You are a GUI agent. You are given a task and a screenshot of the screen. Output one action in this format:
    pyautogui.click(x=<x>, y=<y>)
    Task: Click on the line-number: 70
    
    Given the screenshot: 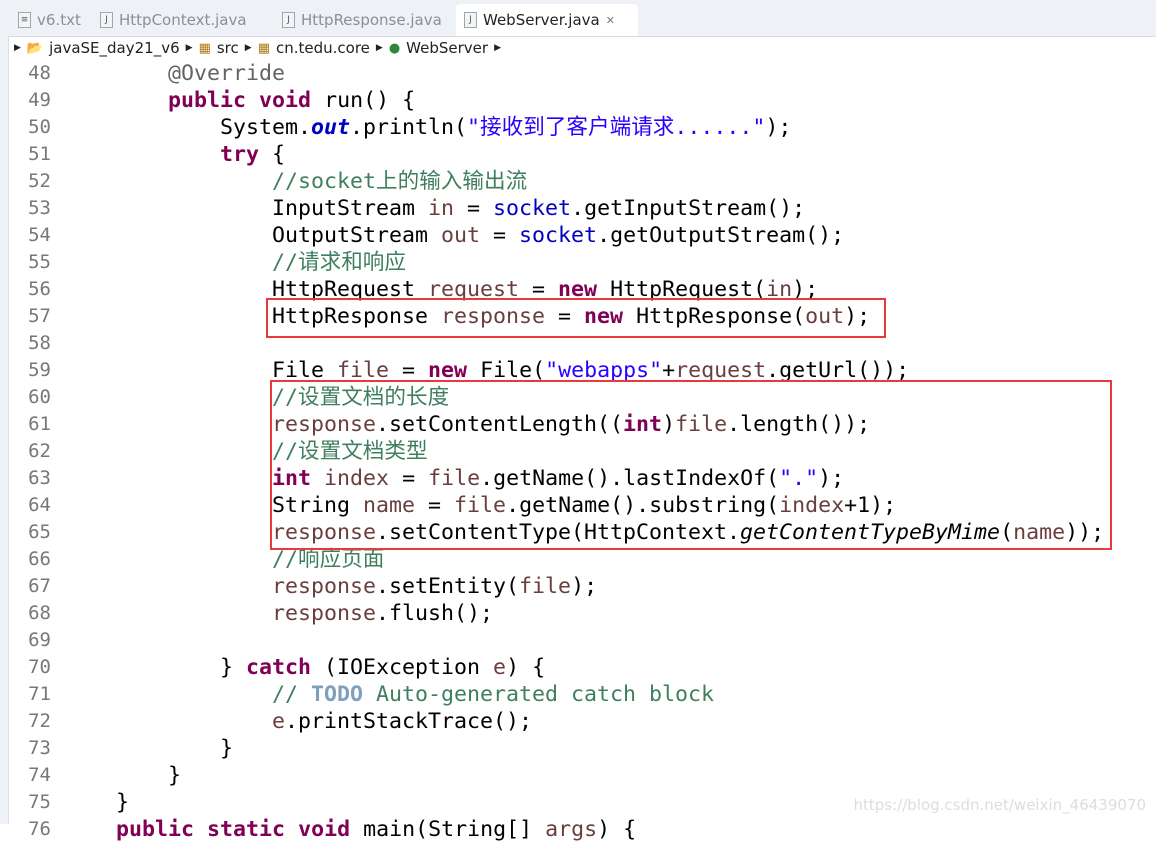 What is the action you would take?
    pyautogui.click(x=39, y=667)
    